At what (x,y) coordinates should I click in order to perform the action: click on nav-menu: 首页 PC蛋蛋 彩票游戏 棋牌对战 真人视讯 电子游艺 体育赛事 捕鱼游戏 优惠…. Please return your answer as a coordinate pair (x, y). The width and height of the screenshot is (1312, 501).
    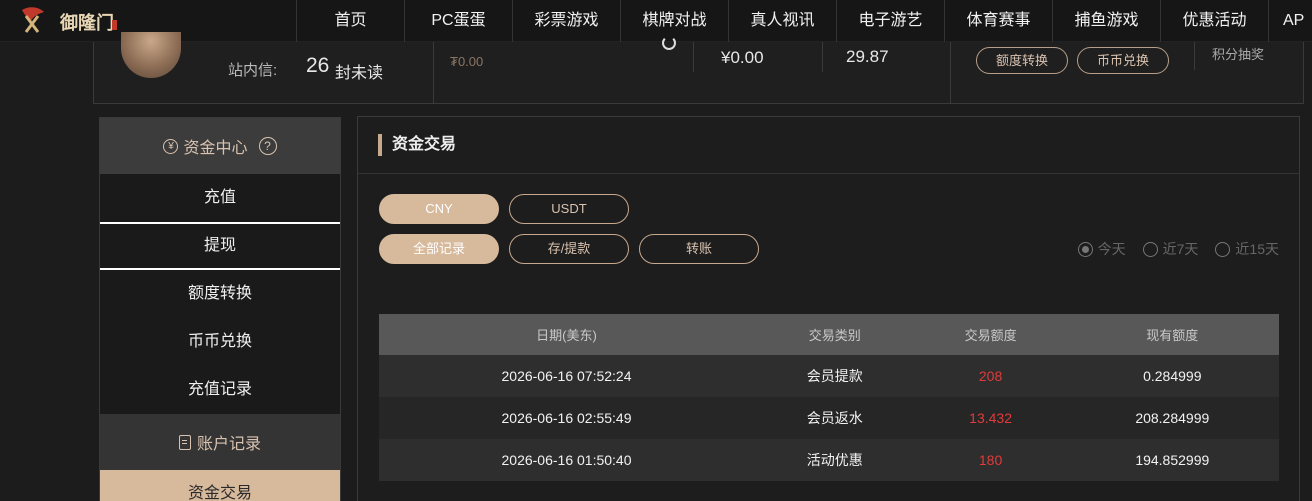
    Looking at the image, I should click on (804, 21).